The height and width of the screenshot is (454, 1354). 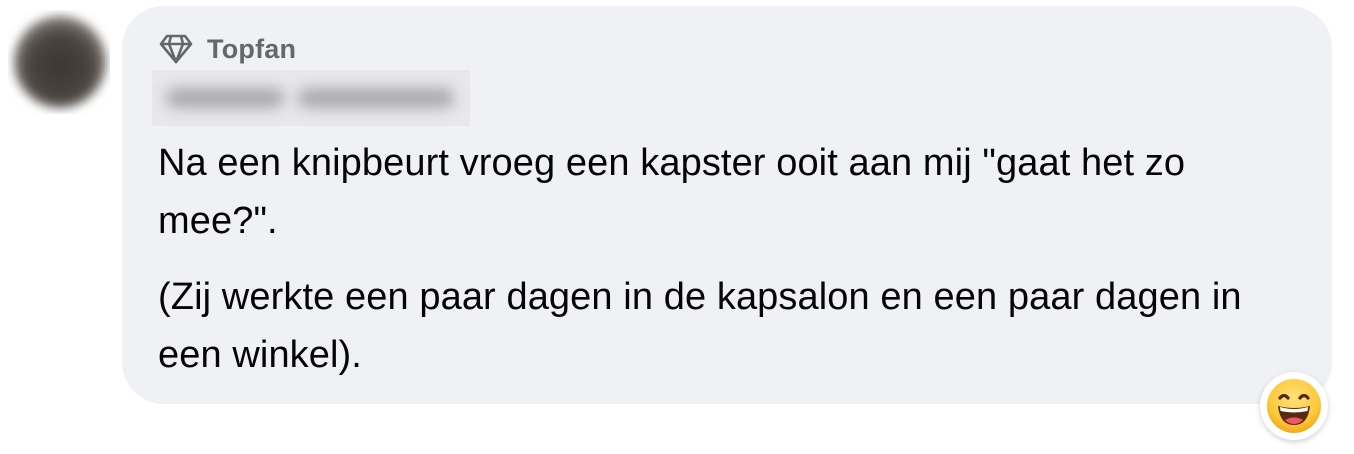 What do you see at coordinates (252, 48) in the screenshot?
I see `badge-label: Topfan` at bounding box center [252, 48].